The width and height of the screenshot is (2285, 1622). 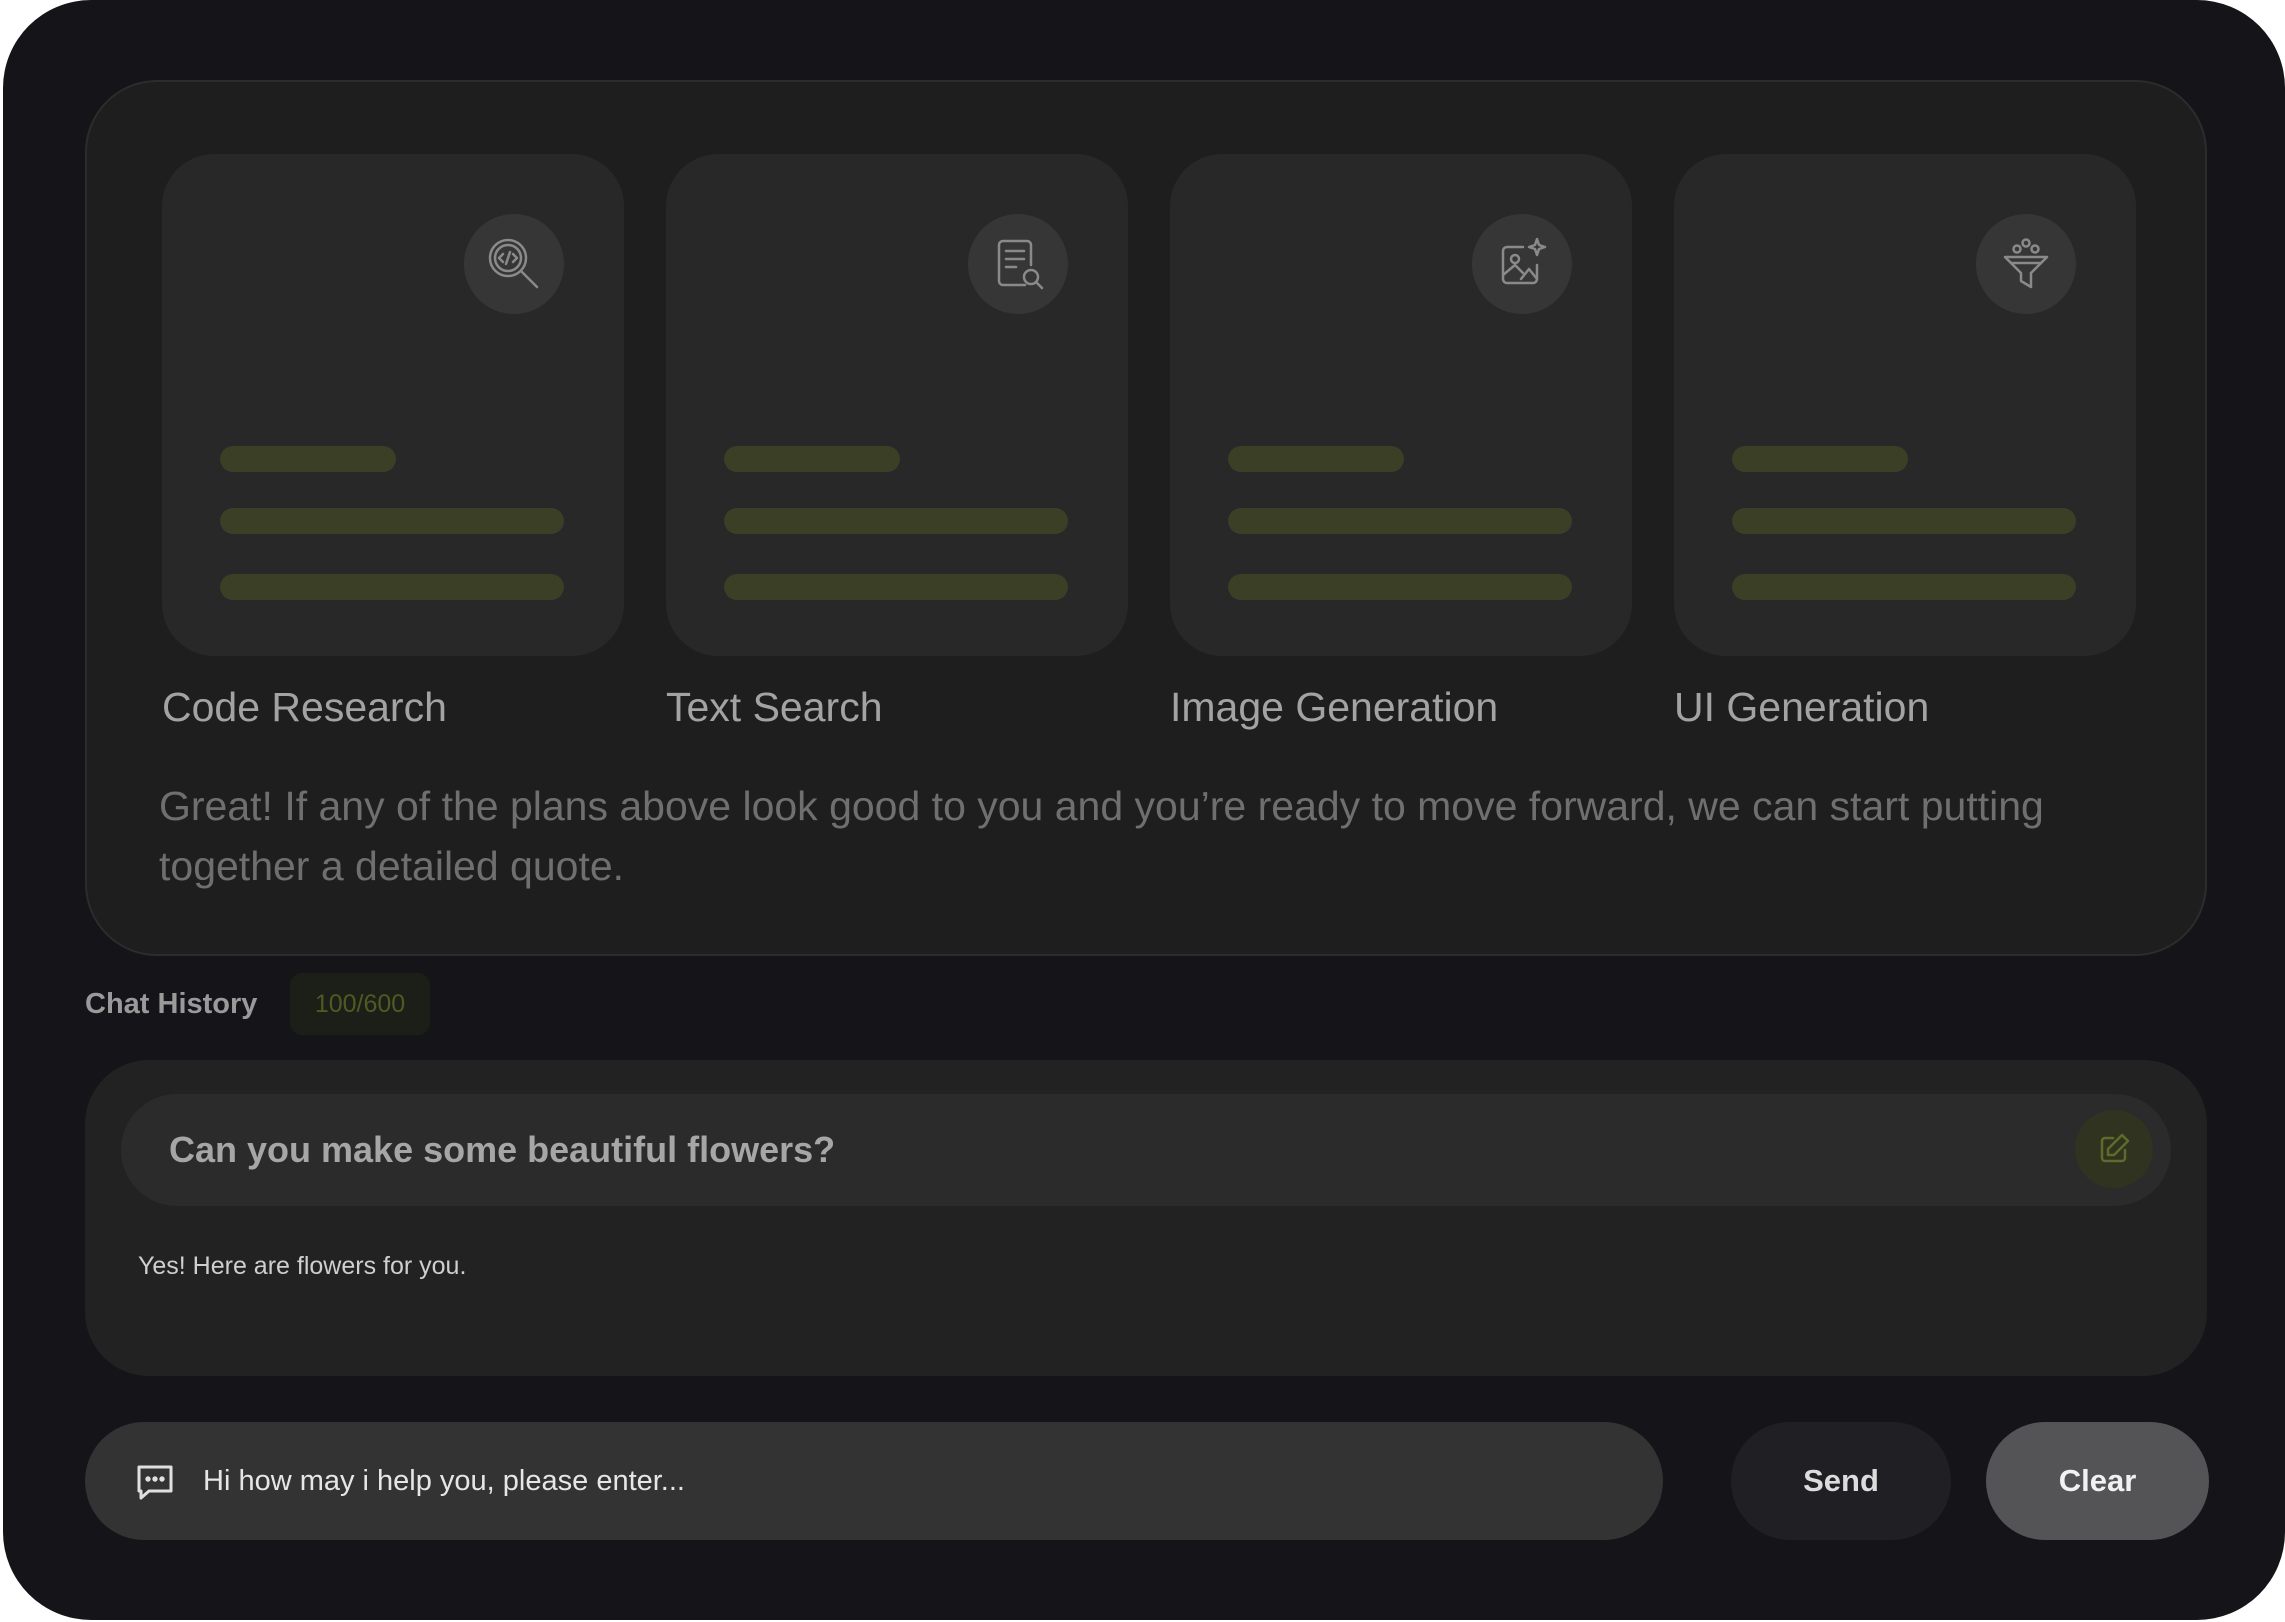 I want to click on user-message: Can you make some beautiful flowers?, so click(x=1146, y=1150).